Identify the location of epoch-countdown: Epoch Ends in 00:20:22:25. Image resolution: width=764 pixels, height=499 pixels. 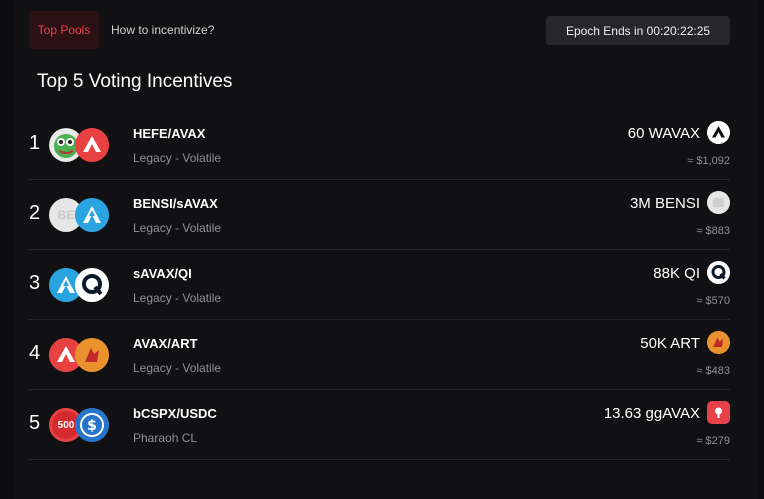
(638, 30).